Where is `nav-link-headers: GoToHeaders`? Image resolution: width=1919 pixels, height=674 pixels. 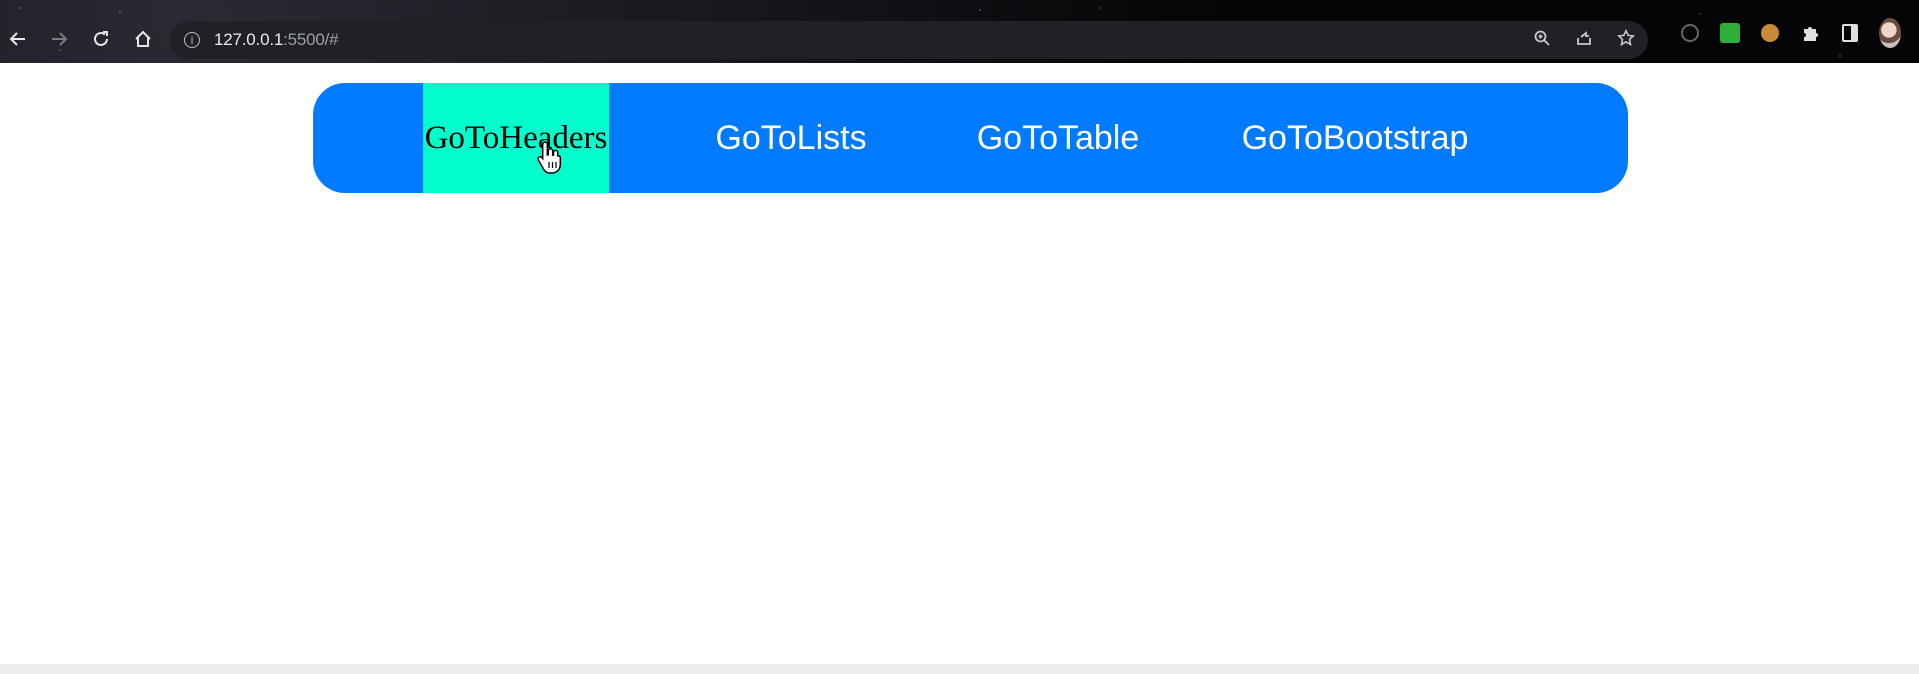
nav-link-headers: GoToHeaders is located at coordinates (516, 138).